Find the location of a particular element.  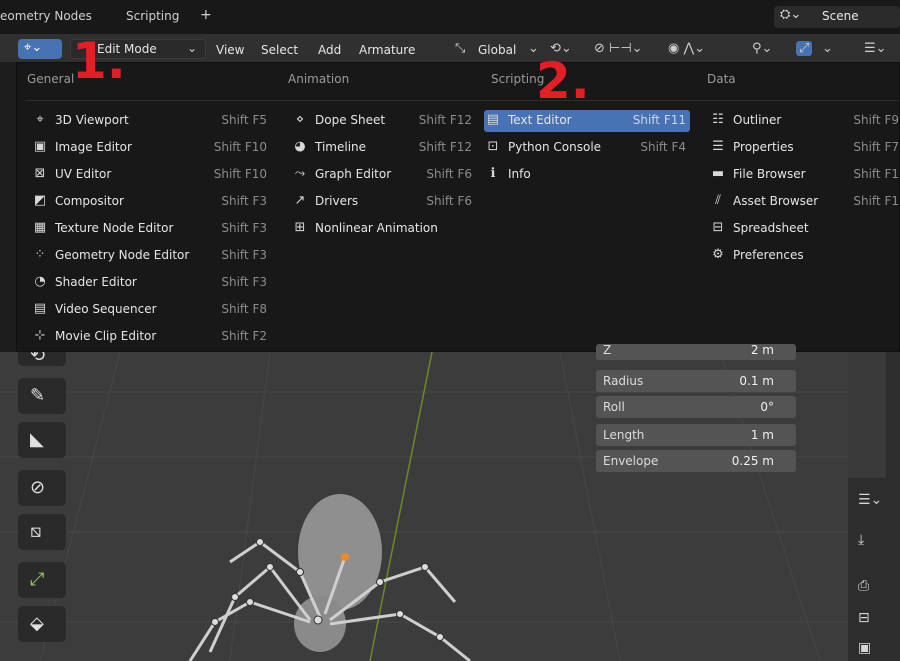

field-roll: Roll 0° is located at coordinates (696, 407).